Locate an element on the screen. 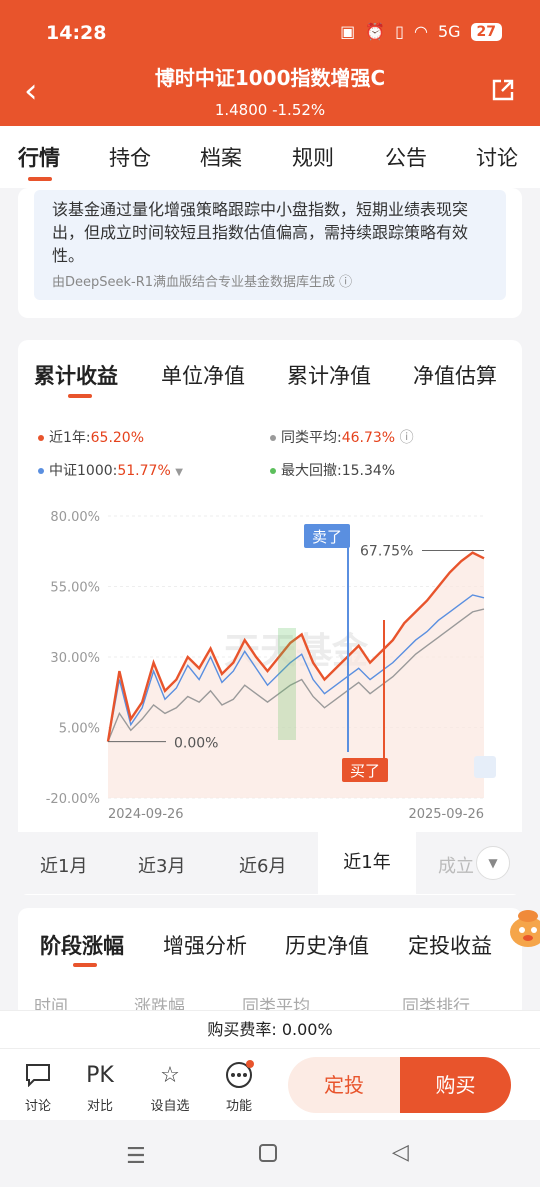  legend-fund-label: 近1年: is located at coordinates (70, 438).